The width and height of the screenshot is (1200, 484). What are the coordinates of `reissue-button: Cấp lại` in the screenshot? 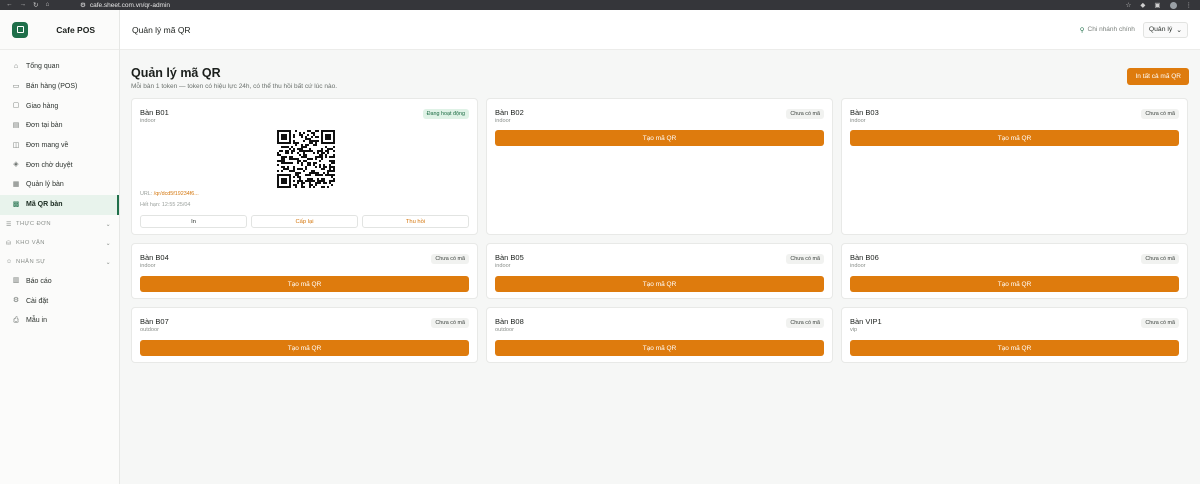 It's located at (304, 221).